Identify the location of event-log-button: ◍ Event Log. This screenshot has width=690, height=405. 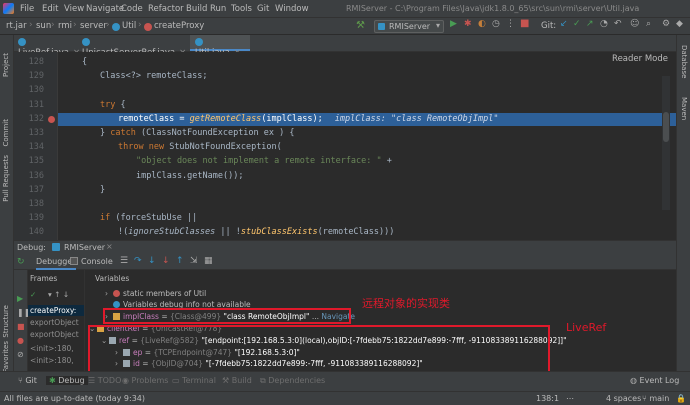
(654, 380).